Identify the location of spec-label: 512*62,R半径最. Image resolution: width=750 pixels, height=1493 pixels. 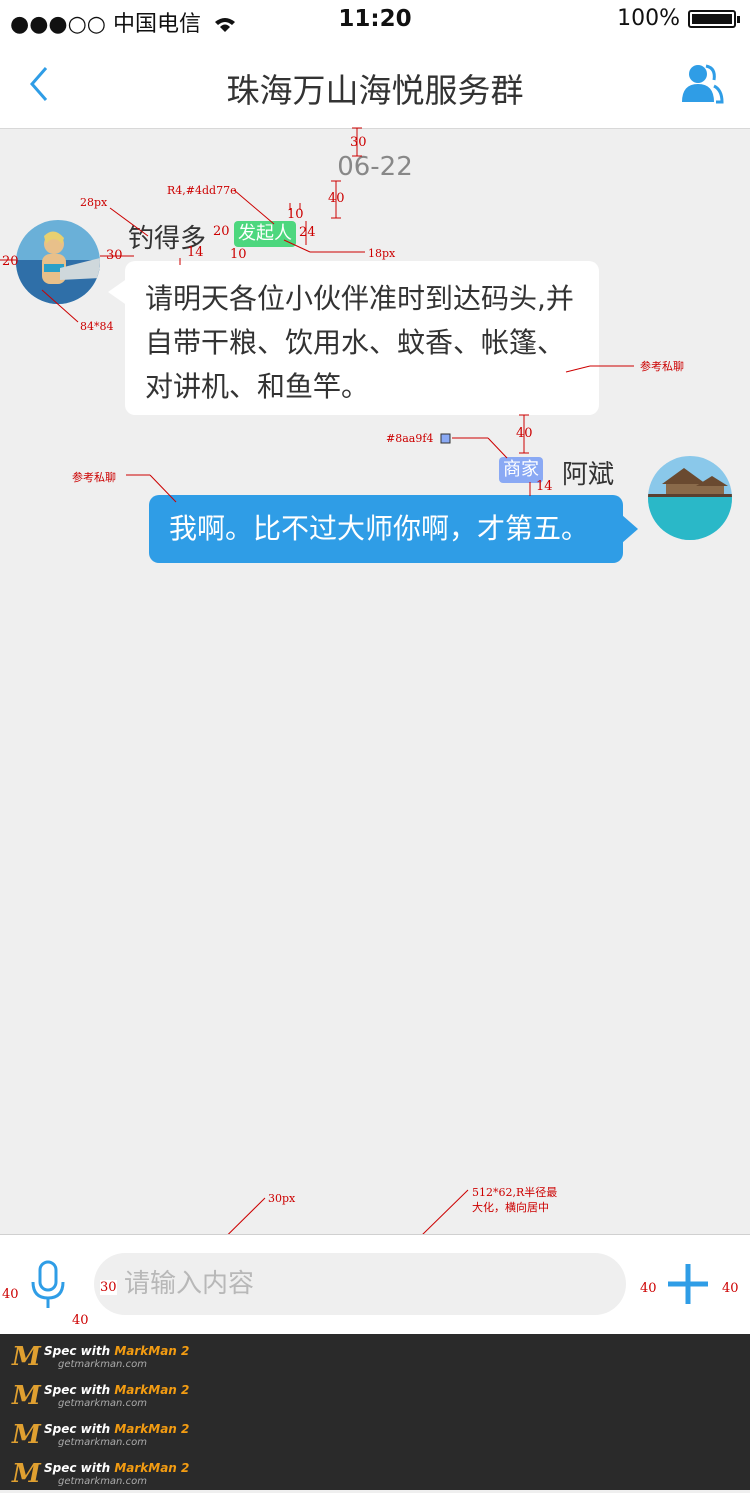
(515, 1192).